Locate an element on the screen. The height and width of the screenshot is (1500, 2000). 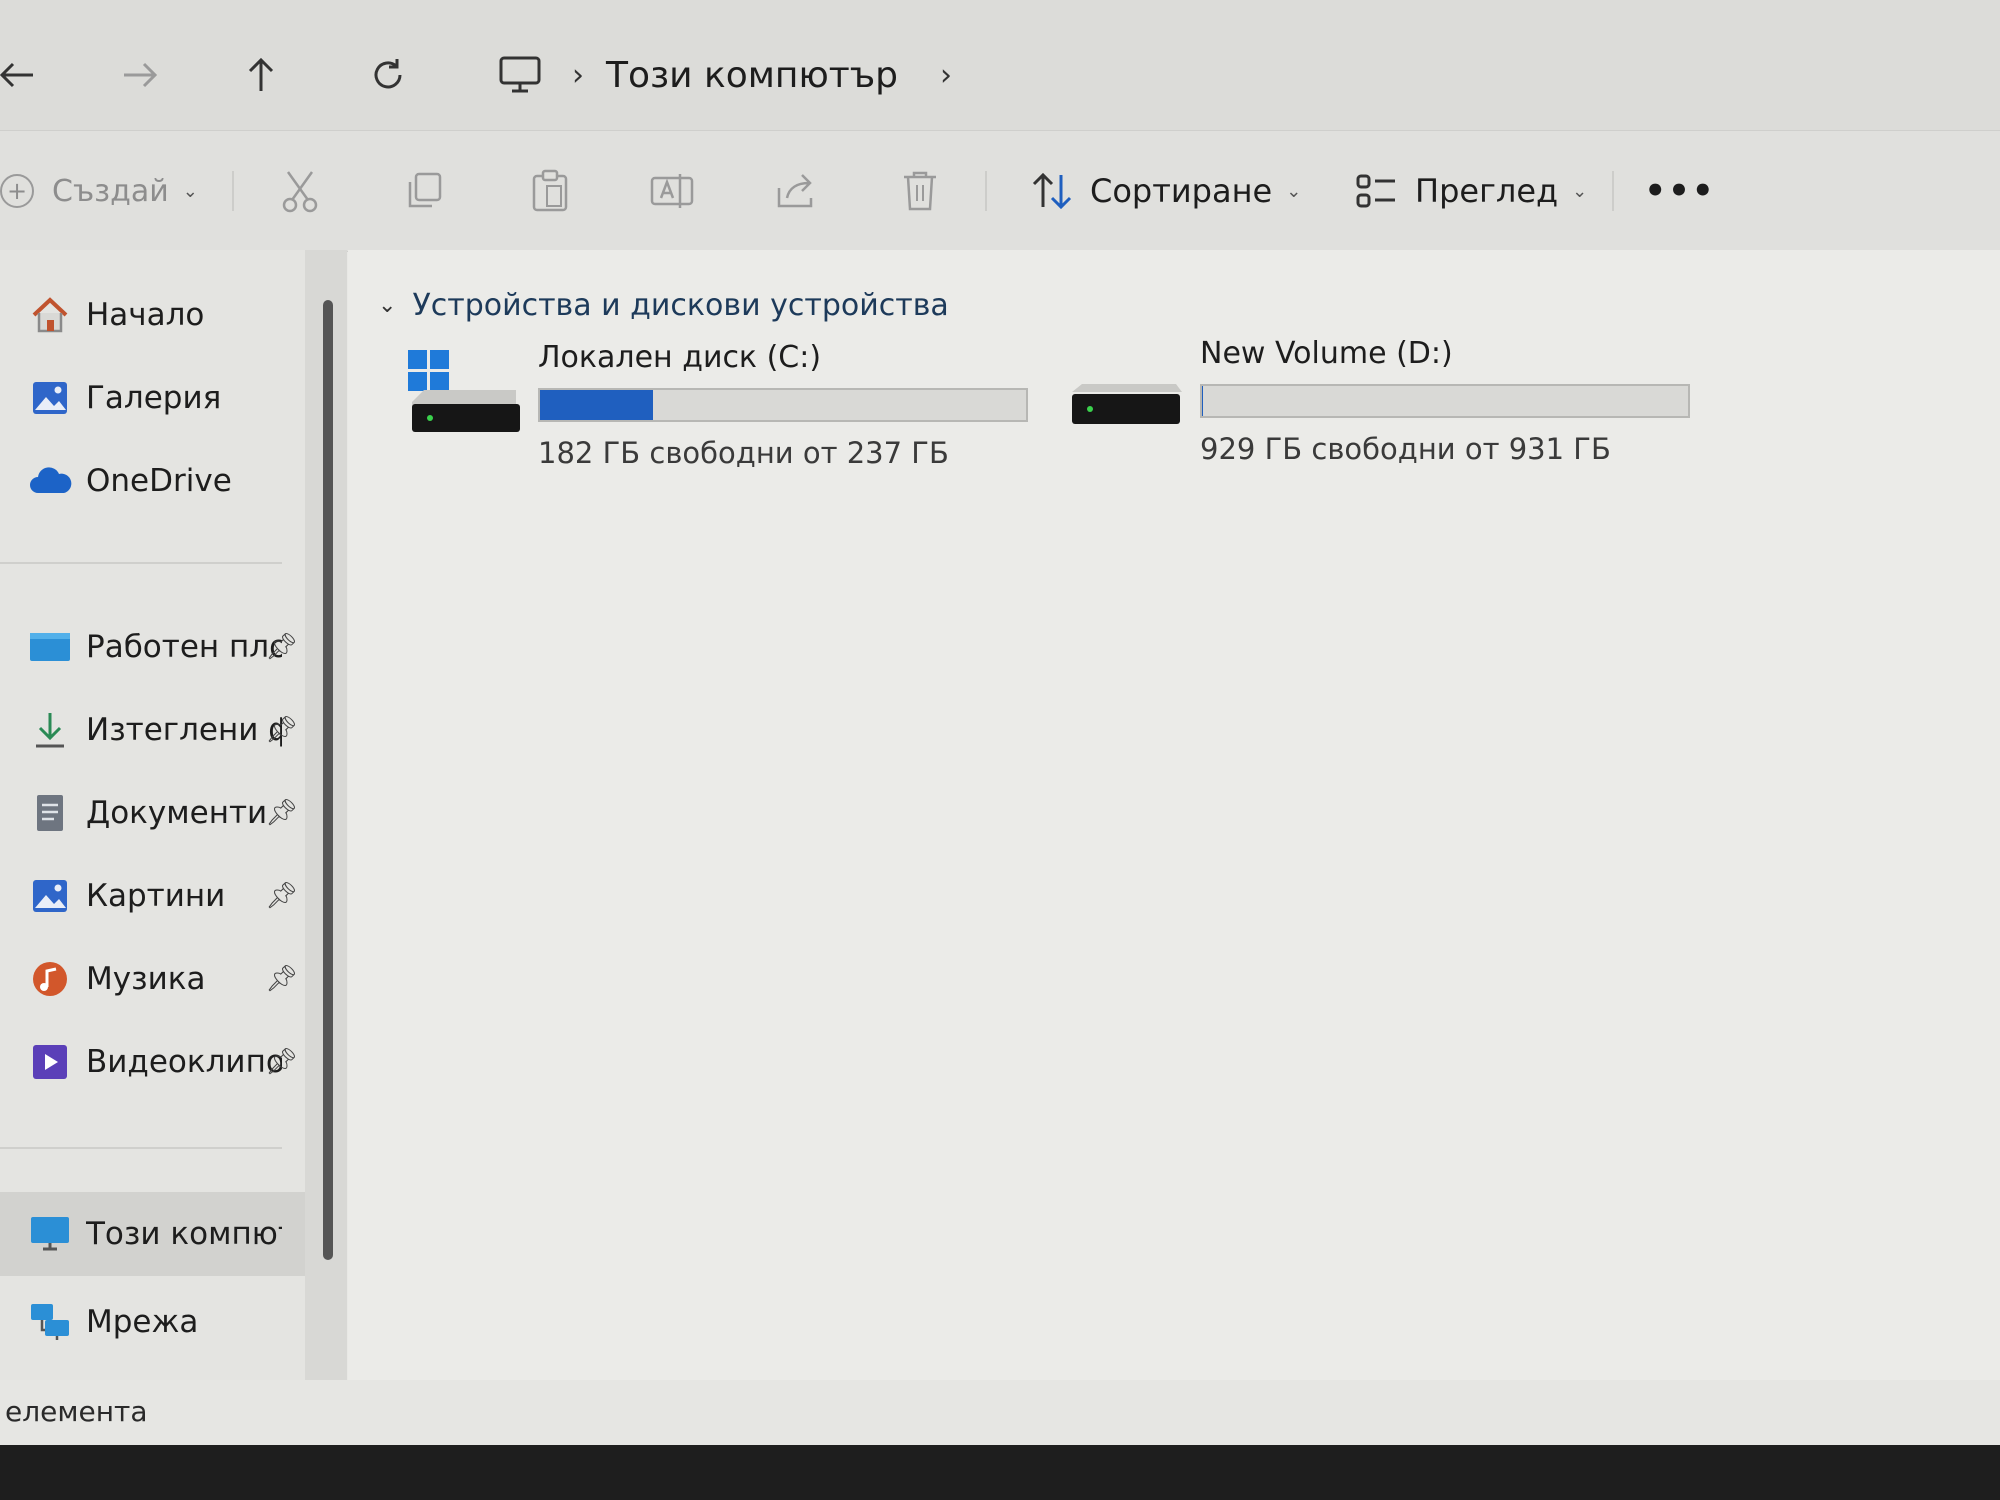
sidebar-item-music: Музика 📌︎ is located at coordinates (152, 979).